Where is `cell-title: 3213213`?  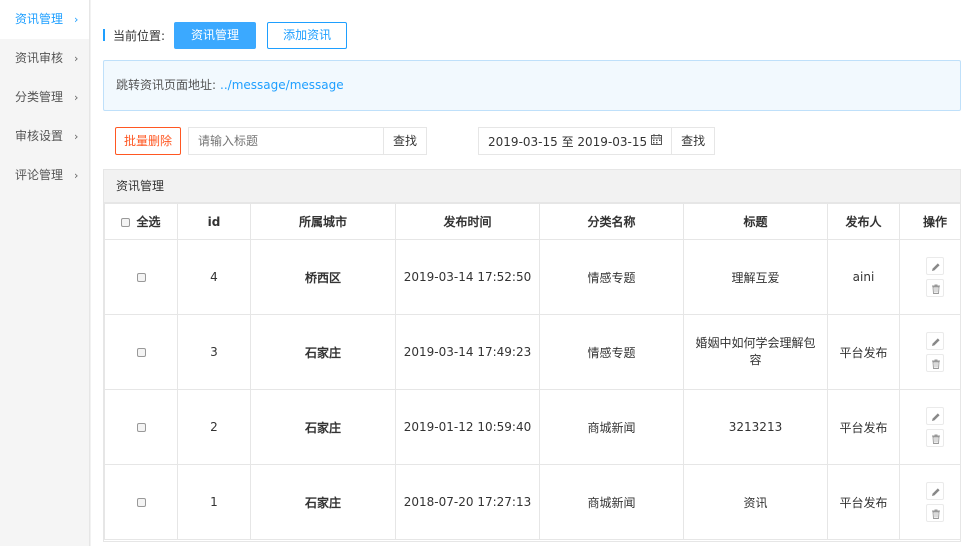 cell-title: 3213213 is located at coordinates (755, 427).